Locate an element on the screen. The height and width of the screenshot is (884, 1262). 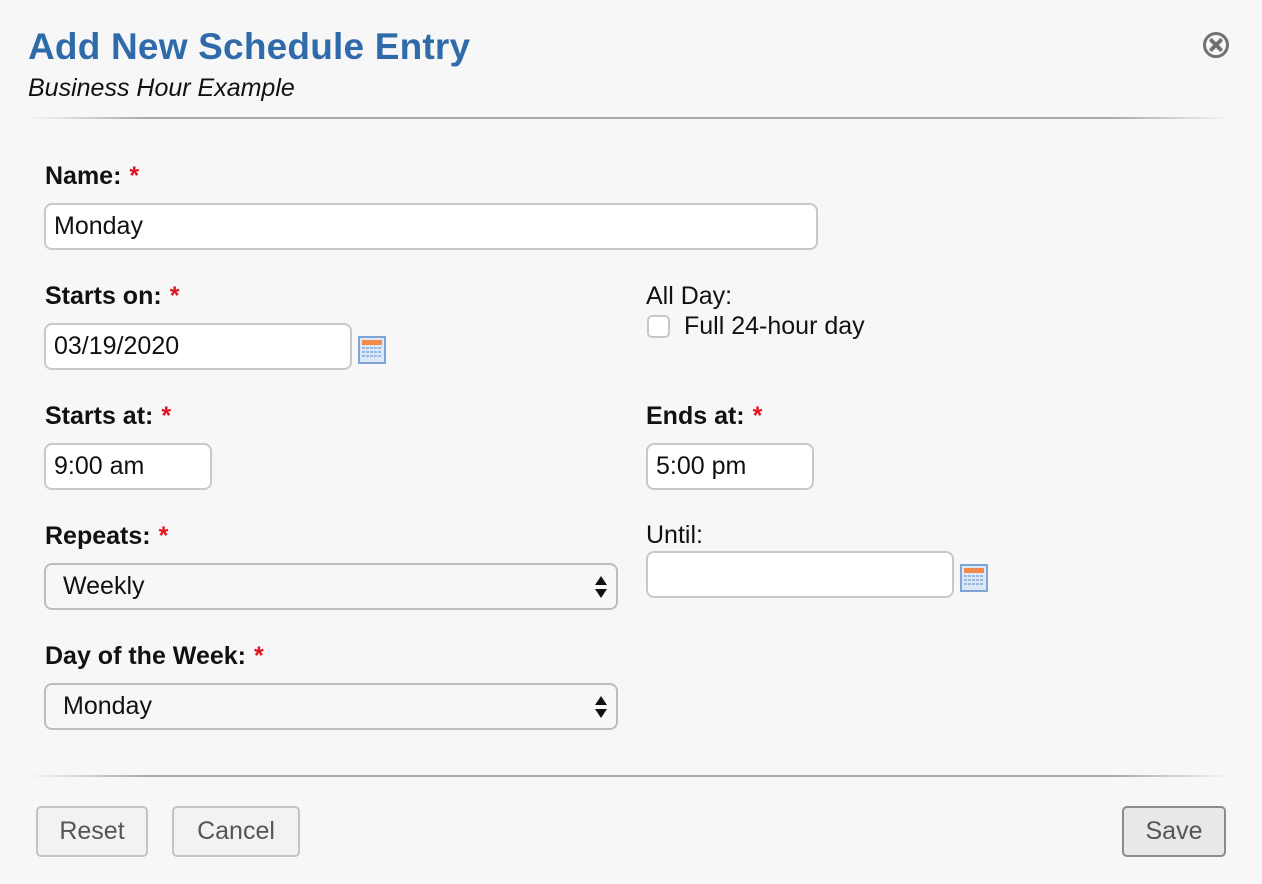
starts-at-label-text: Starts at: is located at coordinates (99, 416).